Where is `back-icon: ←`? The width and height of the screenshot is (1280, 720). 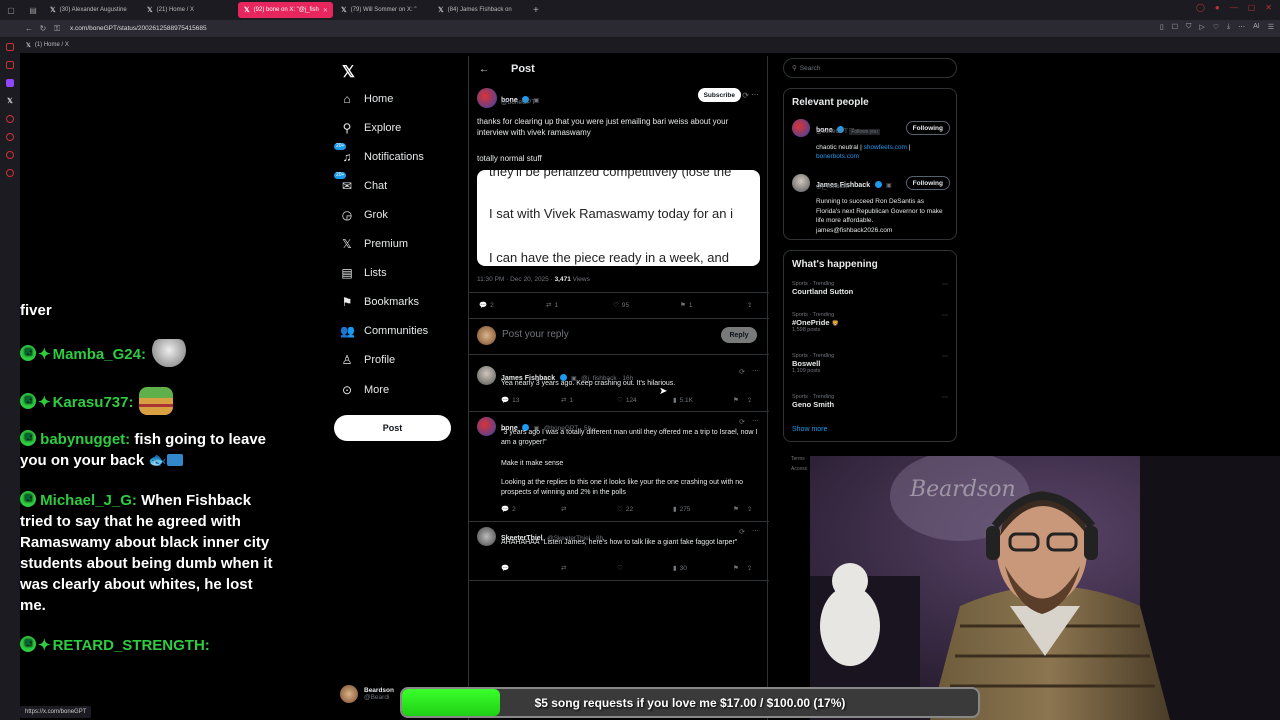 back-icon: ← is located at coordinates (29, 28).